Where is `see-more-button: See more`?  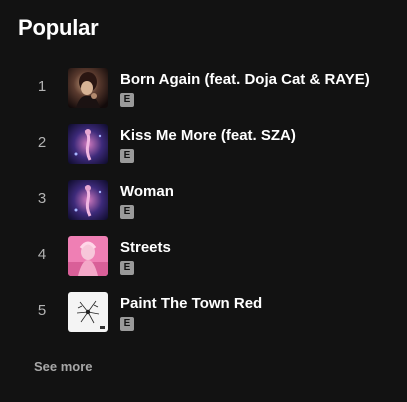
see-more-button: See more is located at coordinates (63, 366).